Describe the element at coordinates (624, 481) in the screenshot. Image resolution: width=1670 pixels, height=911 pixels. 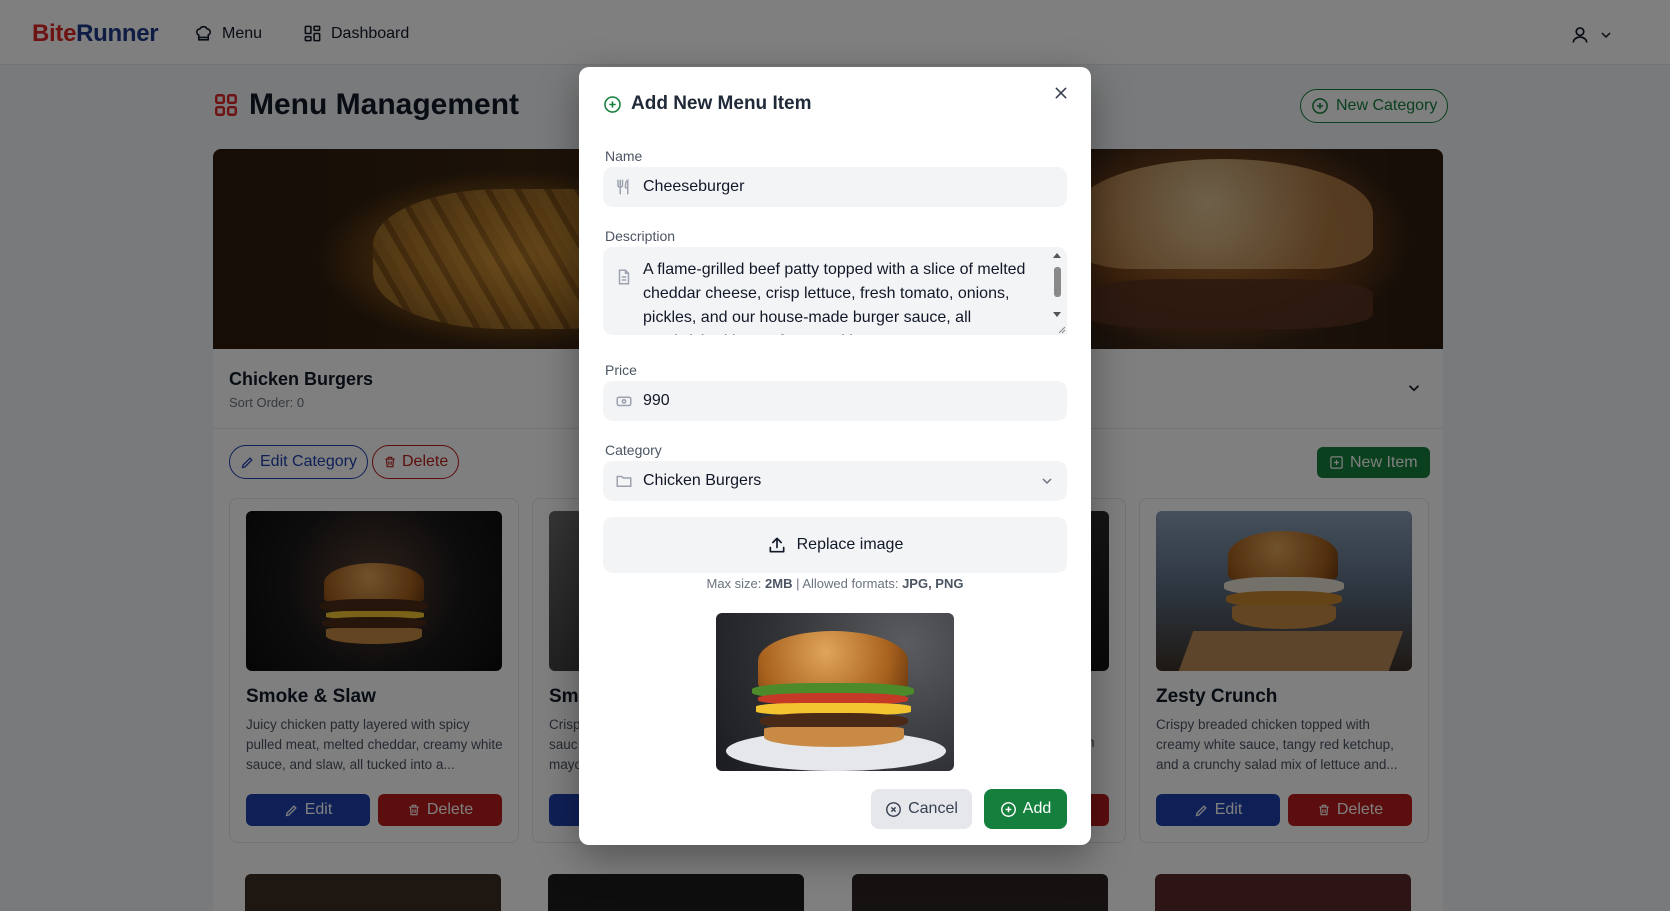
I see `folder-icon` at that location.